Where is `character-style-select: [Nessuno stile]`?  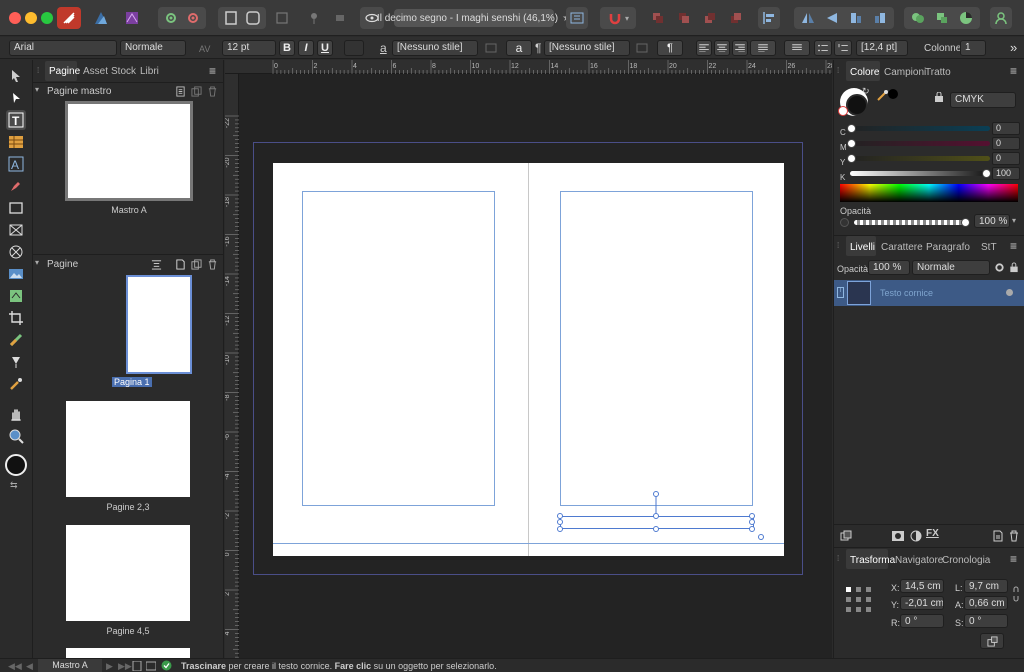 character-style-select: [Nessuno stile] is located at coordinates (435, 48).